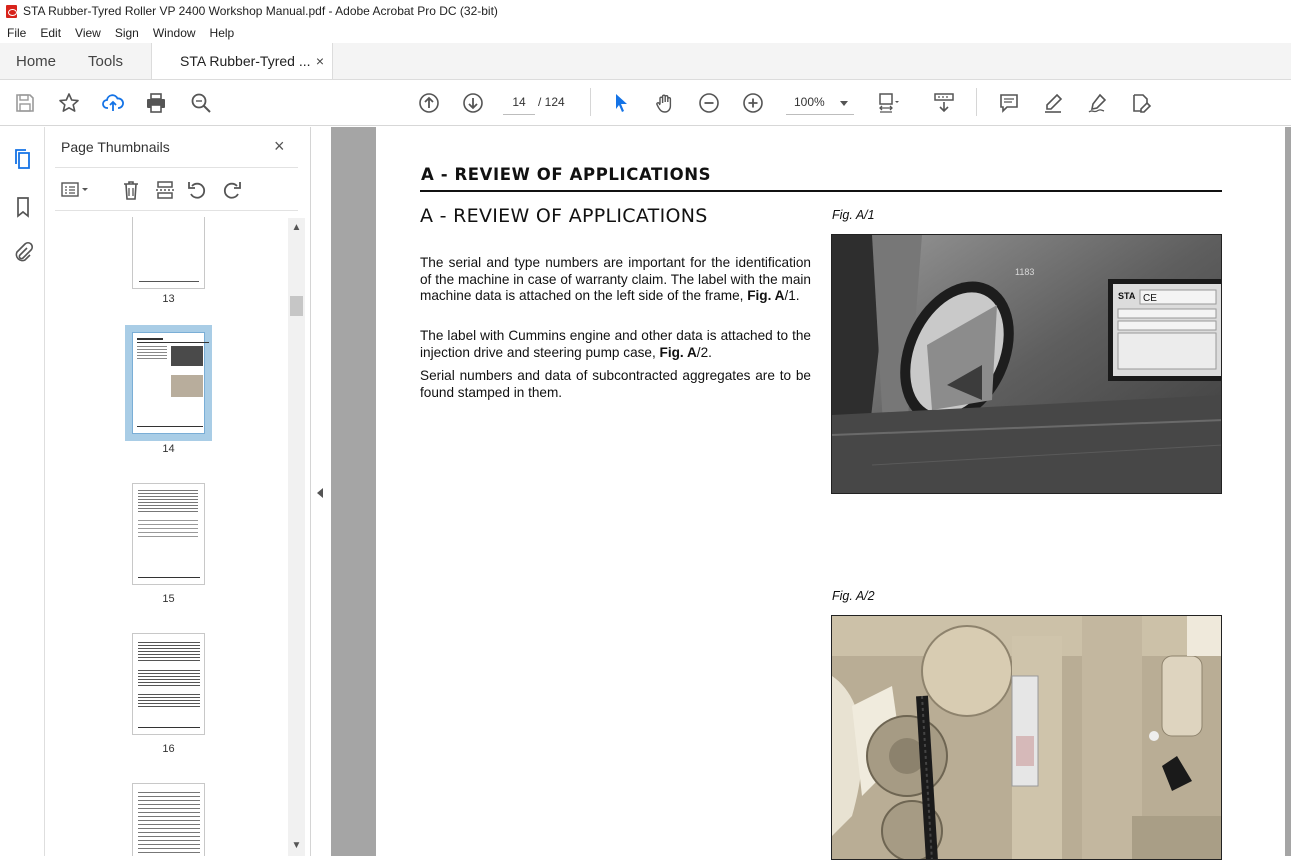 The height and width of the screenshot is (860, 1291). Describe the element at coordinates (105, 61) in the screenshot. I see `tab-tools: Tools` at that location.